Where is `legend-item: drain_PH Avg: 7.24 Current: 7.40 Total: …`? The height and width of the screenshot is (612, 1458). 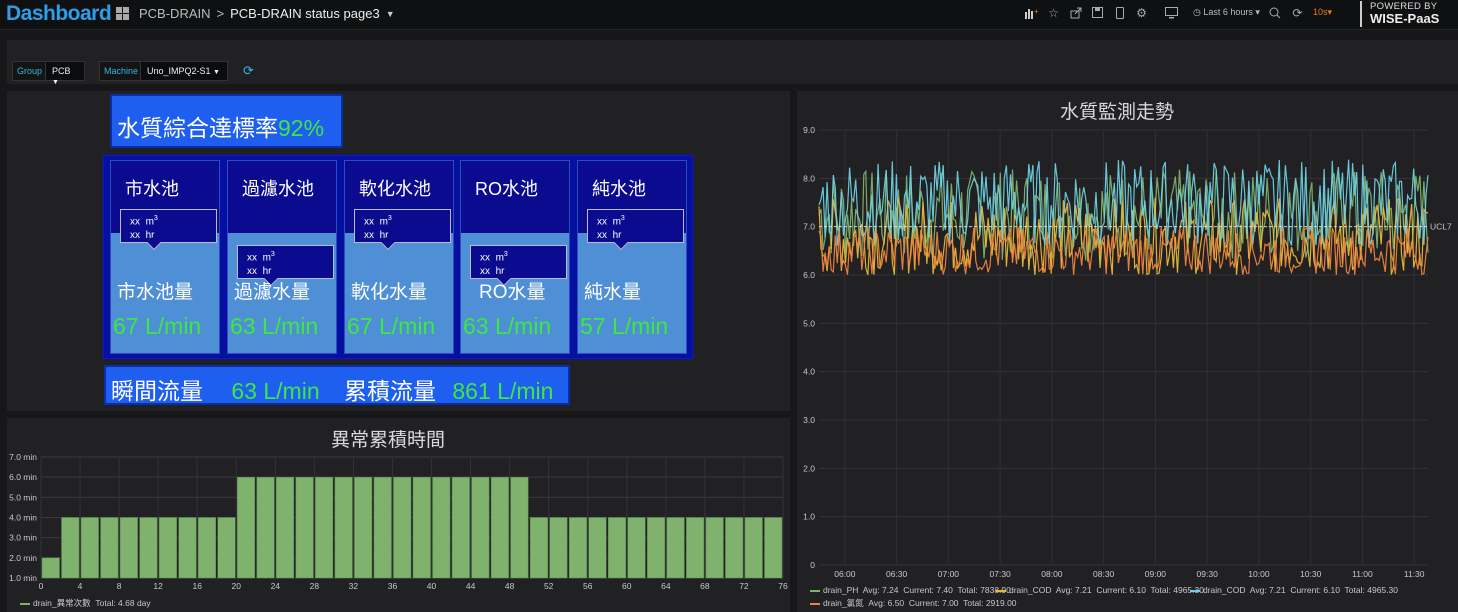
legend-item: drain_PH Avg: 7.24 Current: 7.40 Total: … is located at coordinates (910, 590).